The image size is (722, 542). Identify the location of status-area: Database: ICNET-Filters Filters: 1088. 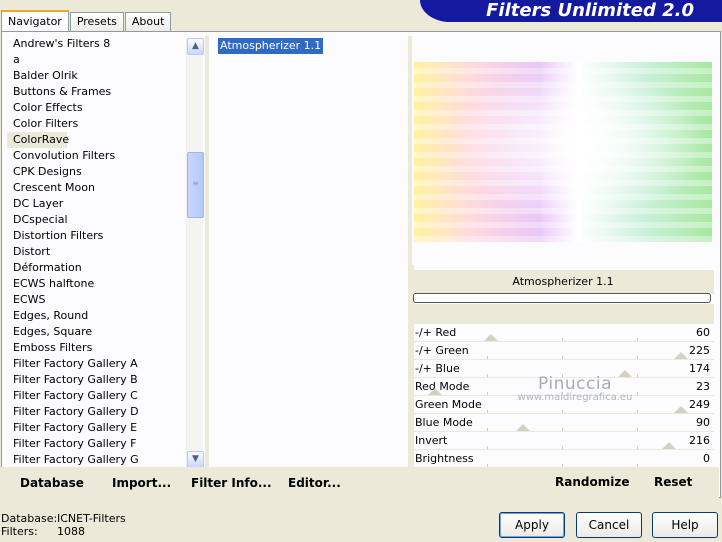
(63, 525).